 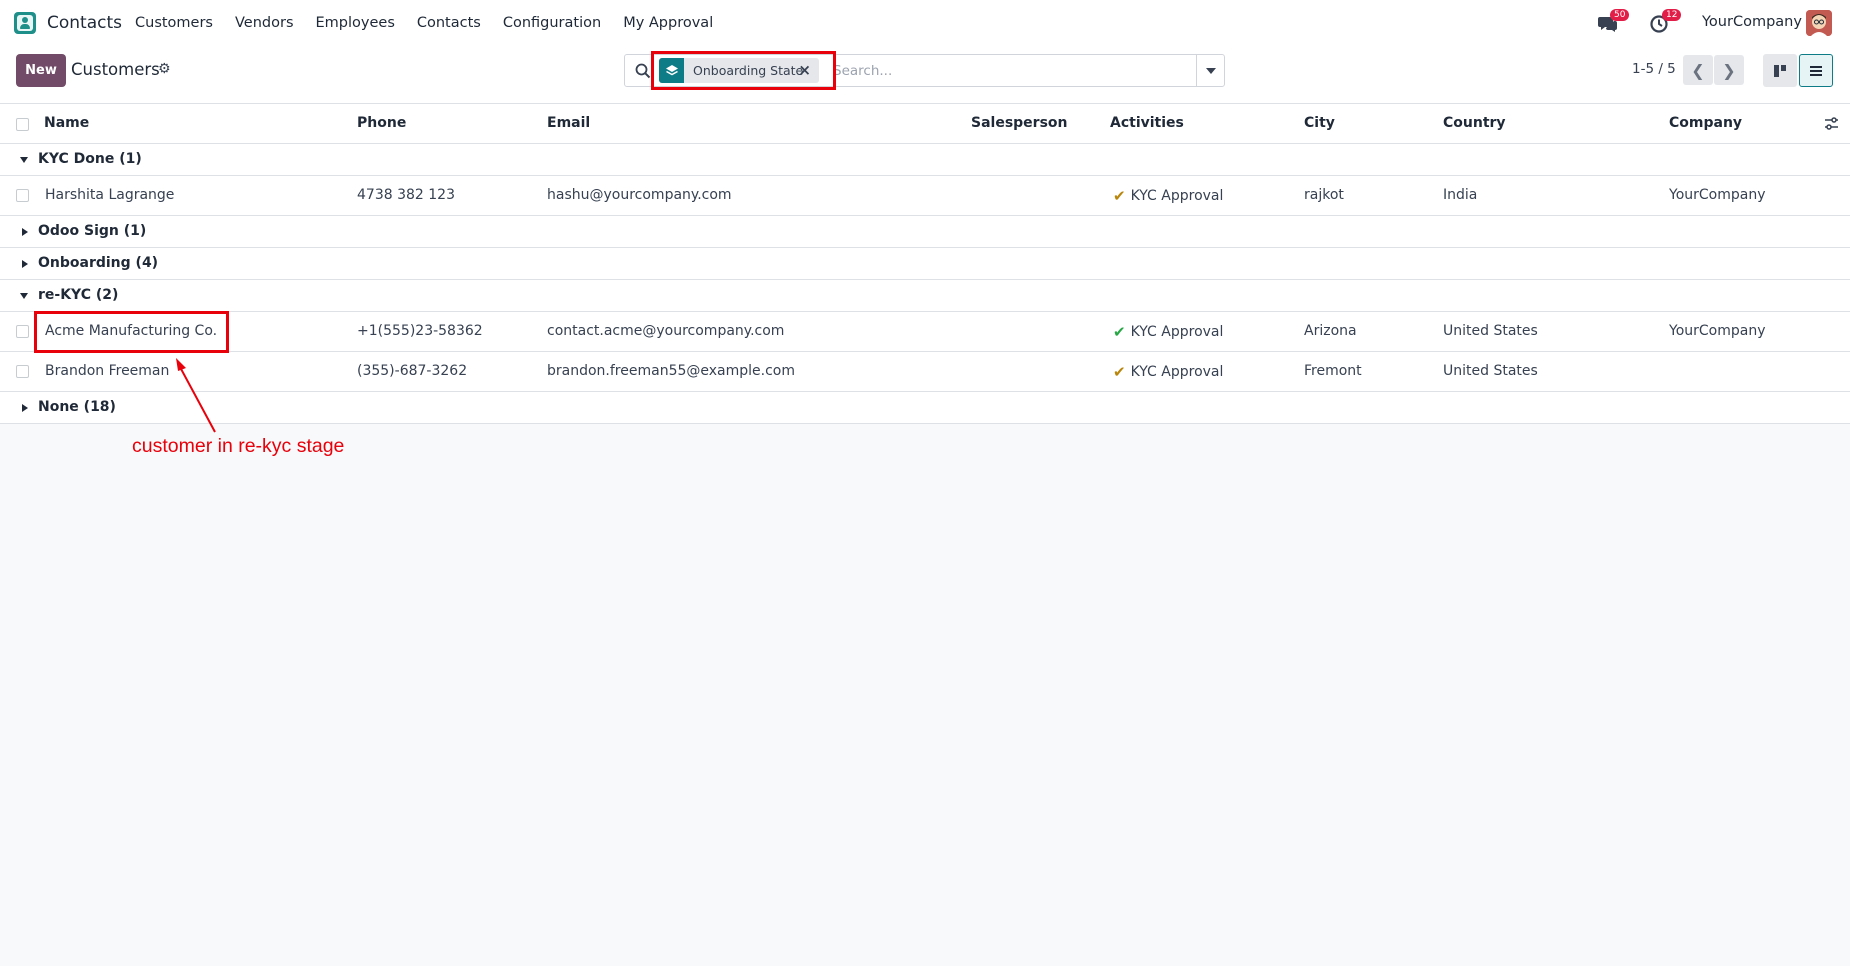 I want to click on activities-button: 12, so click(x=1666, y=21).